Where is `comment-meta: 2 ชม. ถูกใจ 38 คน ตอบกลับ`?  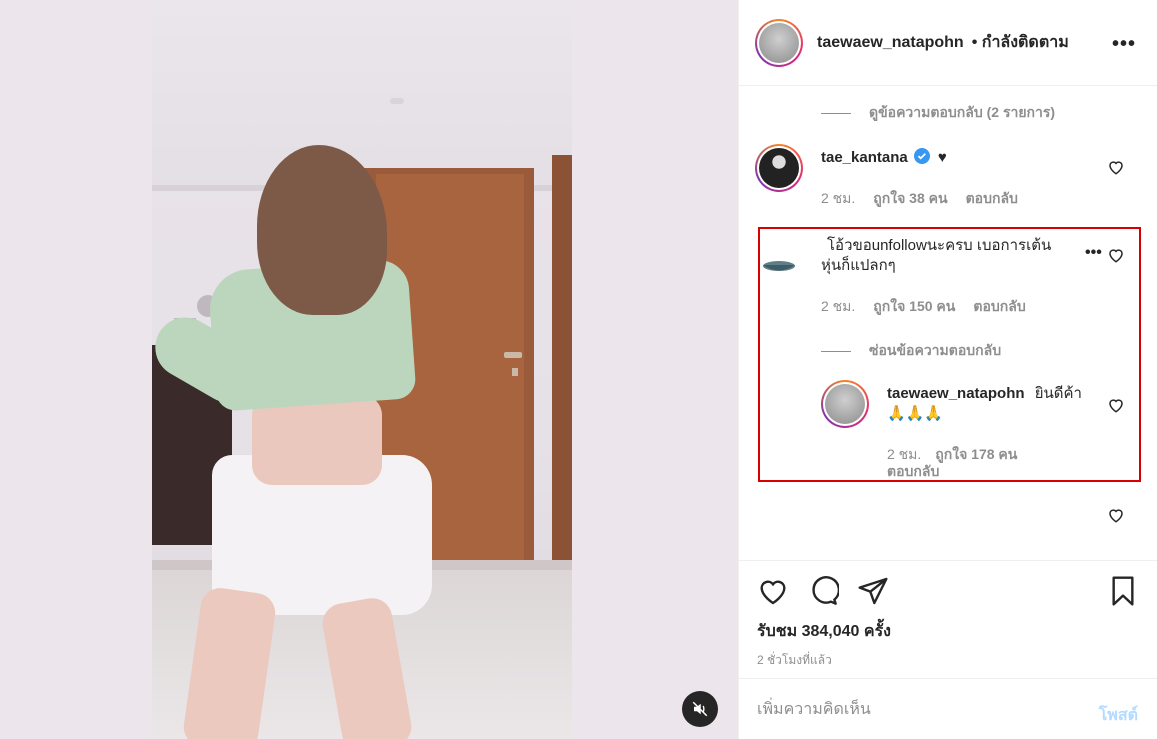
comment-meta: 2 ชม. ถูกใจ 38 คน ตอบกลับ is located at coordinates (919, 199).